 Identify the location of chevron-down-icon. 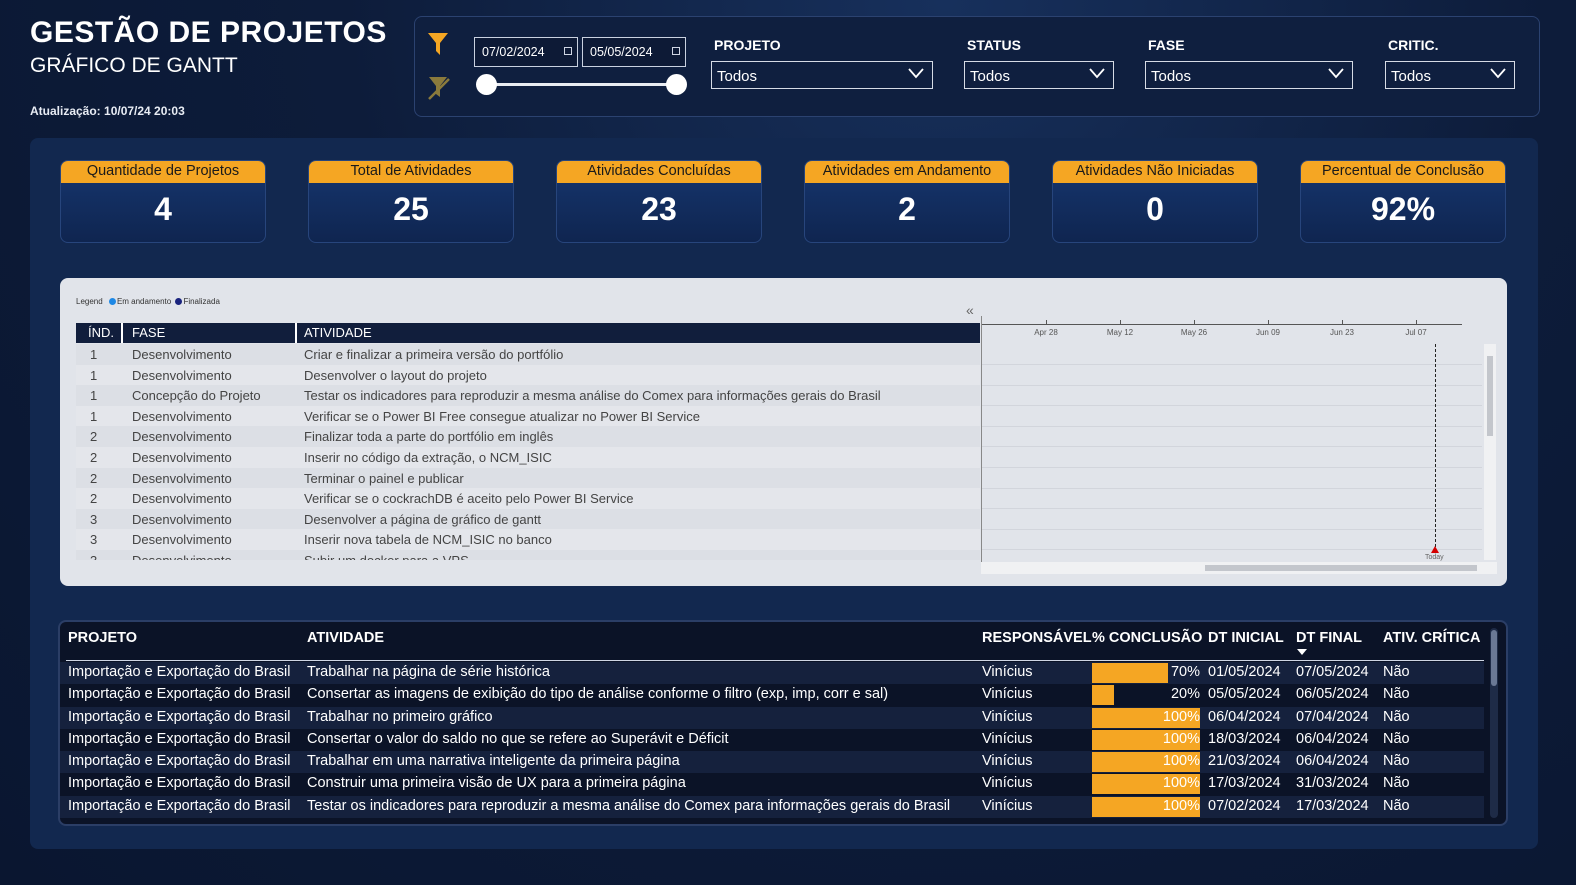
(1097, 73).